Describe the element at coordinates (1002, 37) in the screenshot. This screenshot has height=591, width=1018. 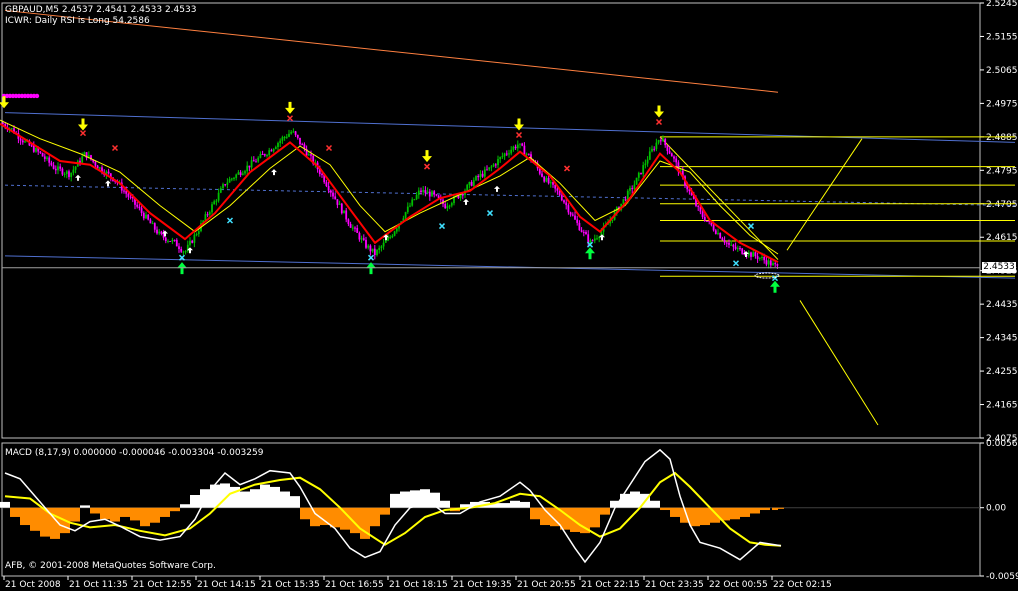
I see `price-axis-label: 2.5155` at that location.